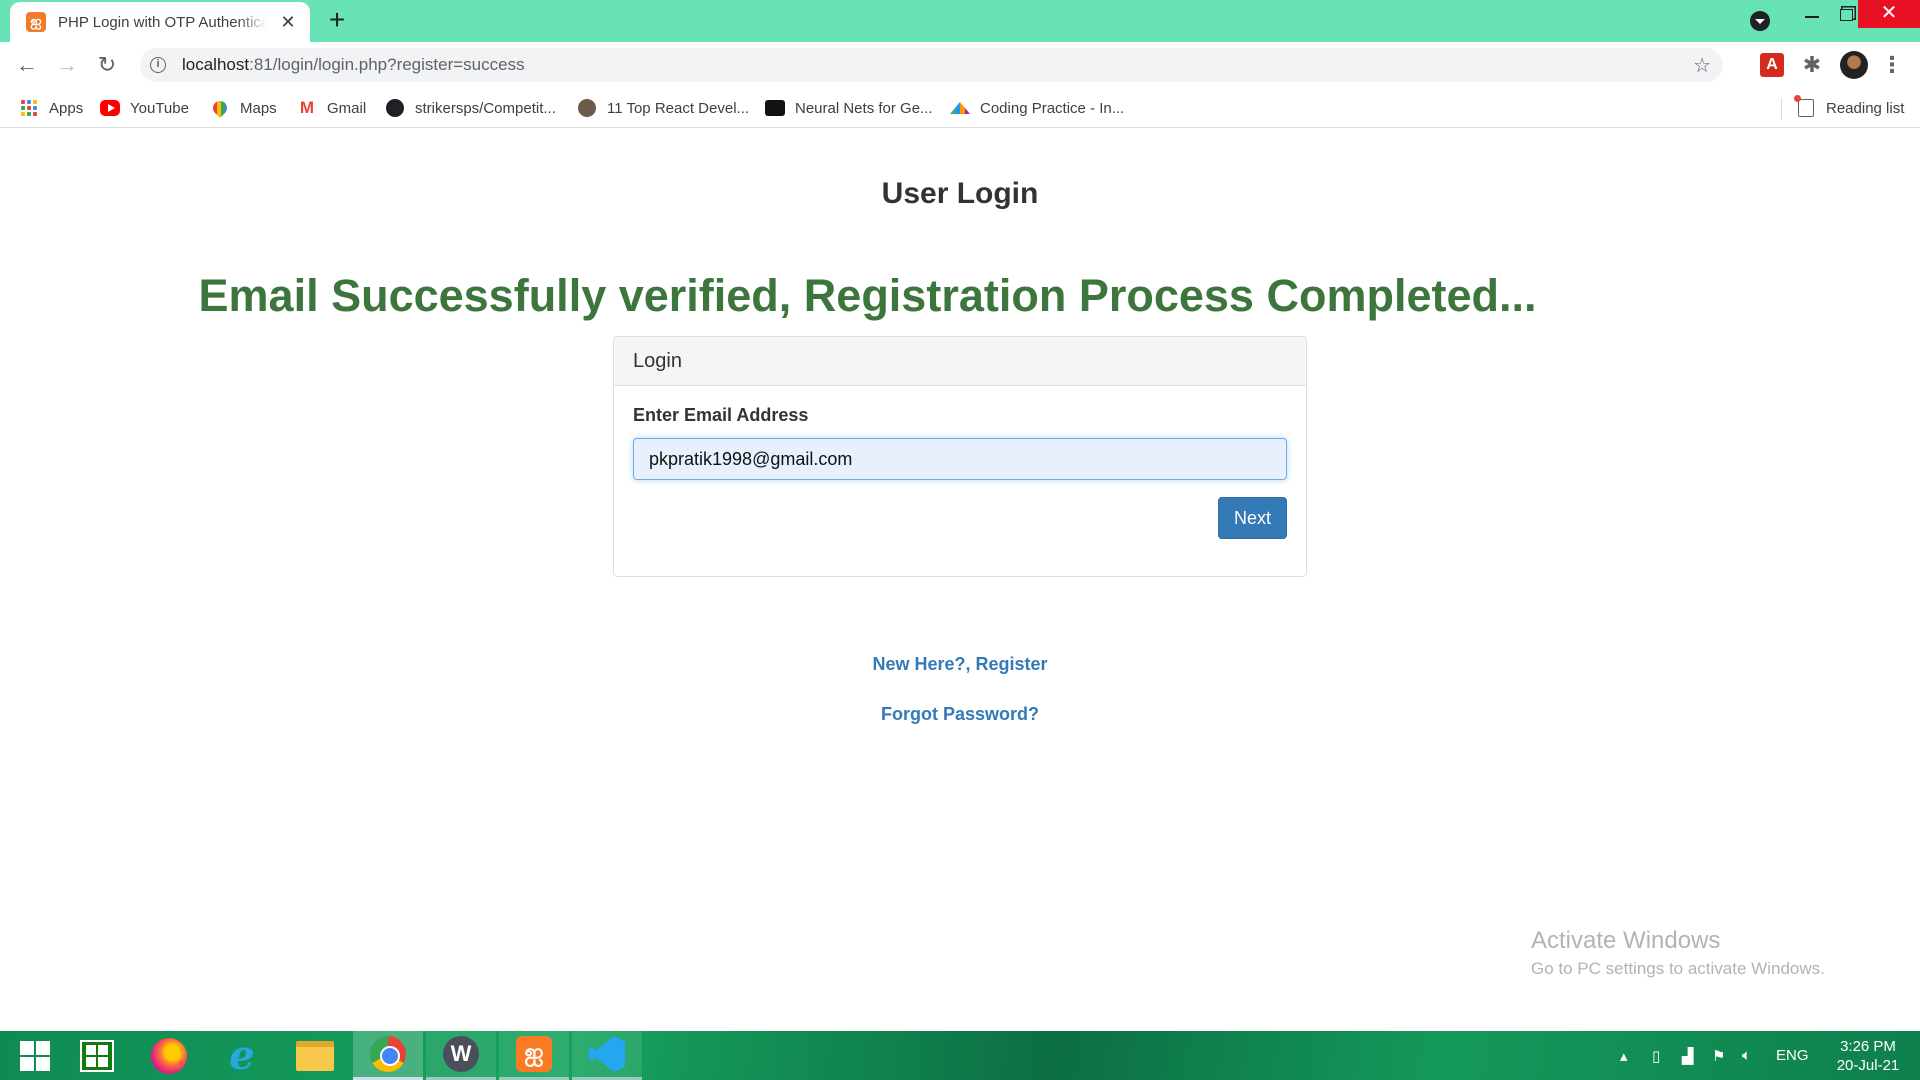  What do you see at coordinates (1868, 1046) in the screenshot?
I see `clock-time: 3:26 PM` at bounding box center [1868, 1046].